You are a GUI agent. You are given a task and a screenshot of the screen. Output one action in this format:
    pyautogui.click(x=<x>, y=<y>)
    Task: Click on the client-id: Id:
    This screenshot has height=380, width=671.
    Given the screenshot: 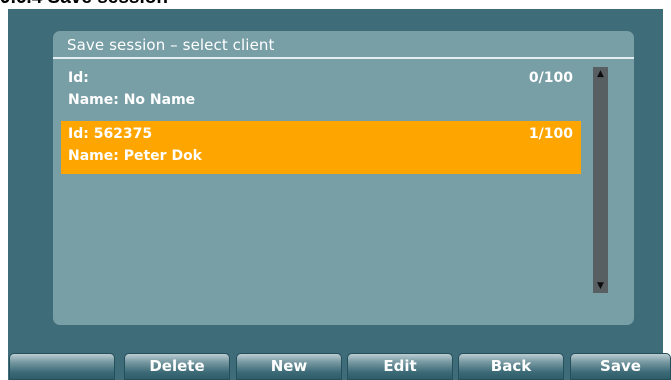 What is the action you would take?
    pyautogui.click(x=78, y=78)
    